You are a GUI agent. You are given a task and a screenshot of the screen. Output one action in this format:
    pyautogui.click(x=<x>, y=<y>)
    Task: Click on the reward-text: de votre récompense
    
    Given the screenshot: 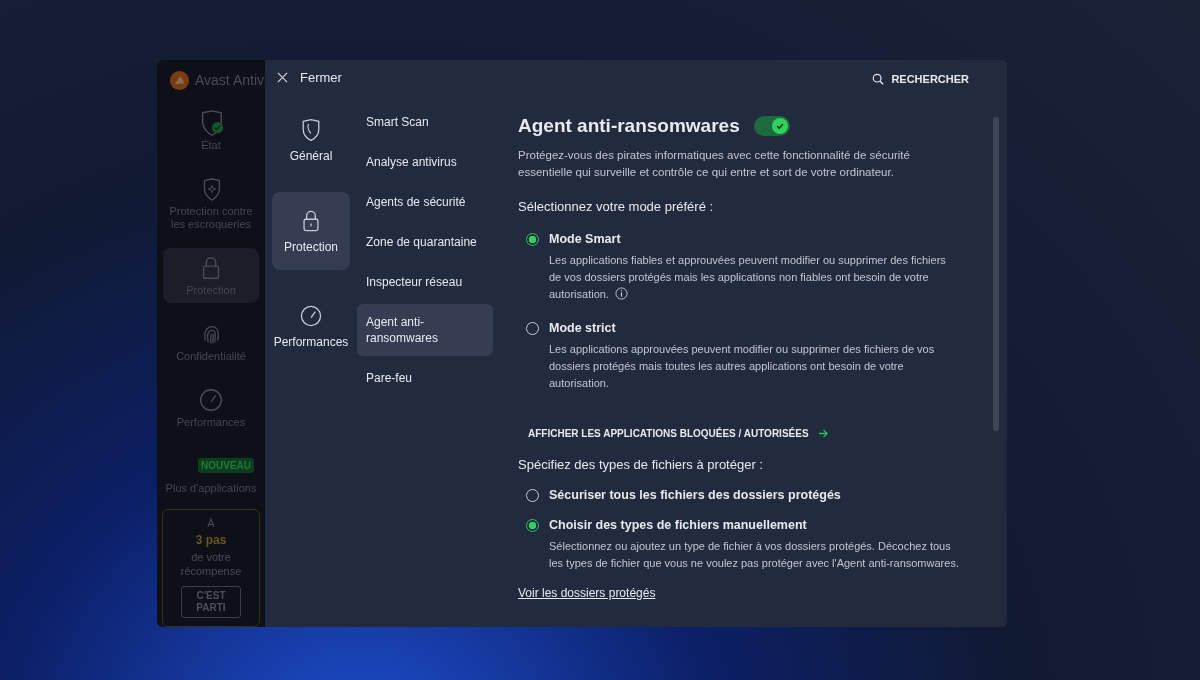 What is the action you would take?
    pyautogui.click(x=211, y=564)
    